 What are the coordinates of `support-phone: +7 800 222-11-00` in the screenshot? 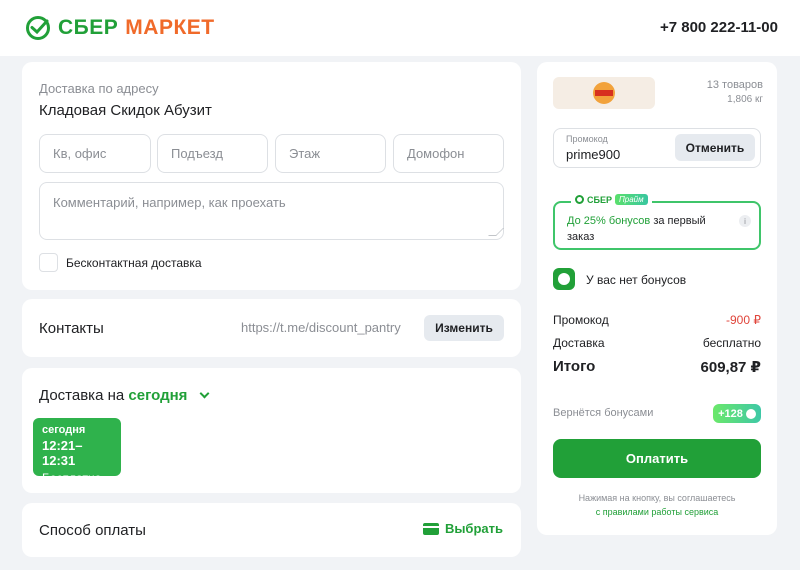 It's located at (719, 27).